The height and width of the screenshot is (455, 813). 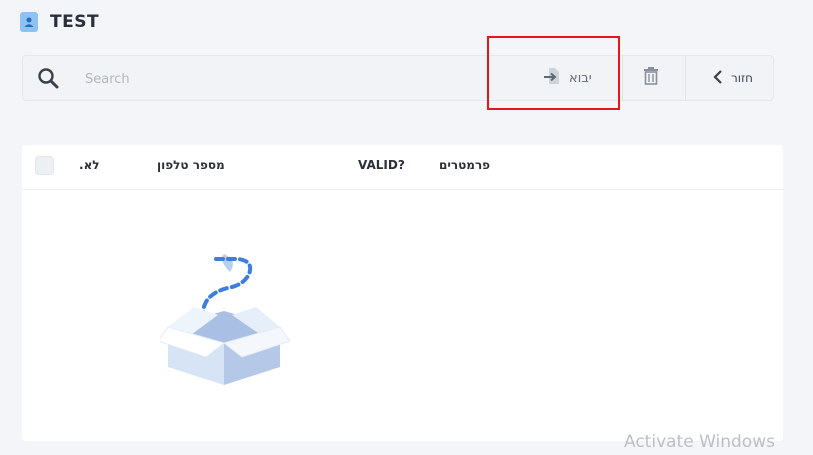 I want to click on column-header-phone: מספר טלפון, so click(x=191, y=165).